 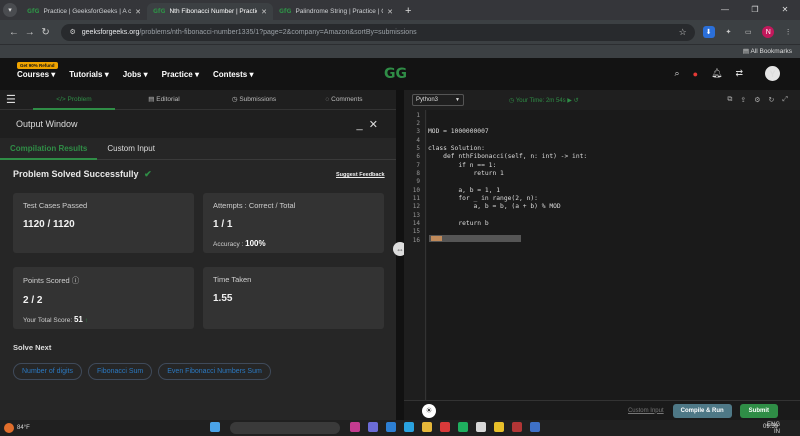 I want to click on line-number: 16, so click(x=416, y=240).